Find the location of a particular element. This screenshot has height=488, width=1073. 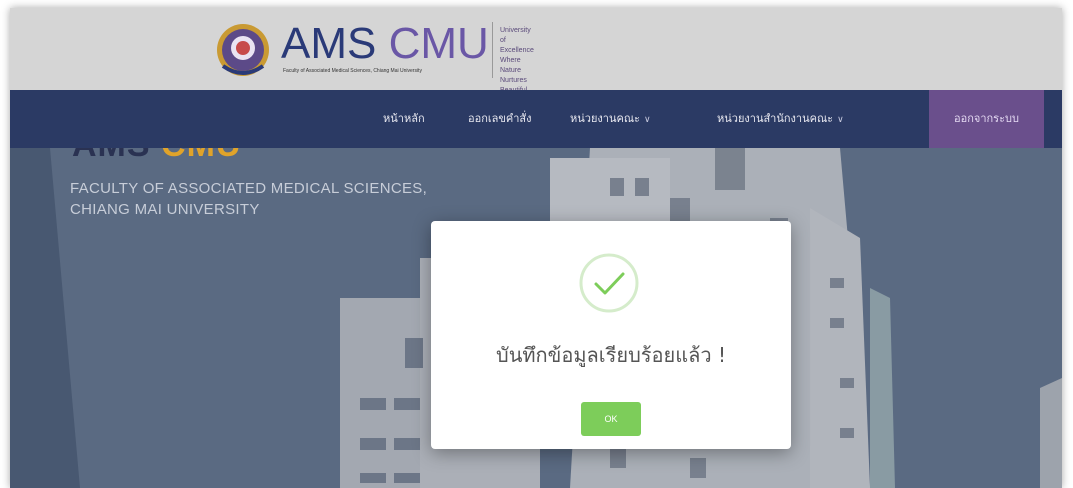

nav-item-office-units: หน่วยงานสำนักงานคณะ ∨ is located at coordinates (780, 119).